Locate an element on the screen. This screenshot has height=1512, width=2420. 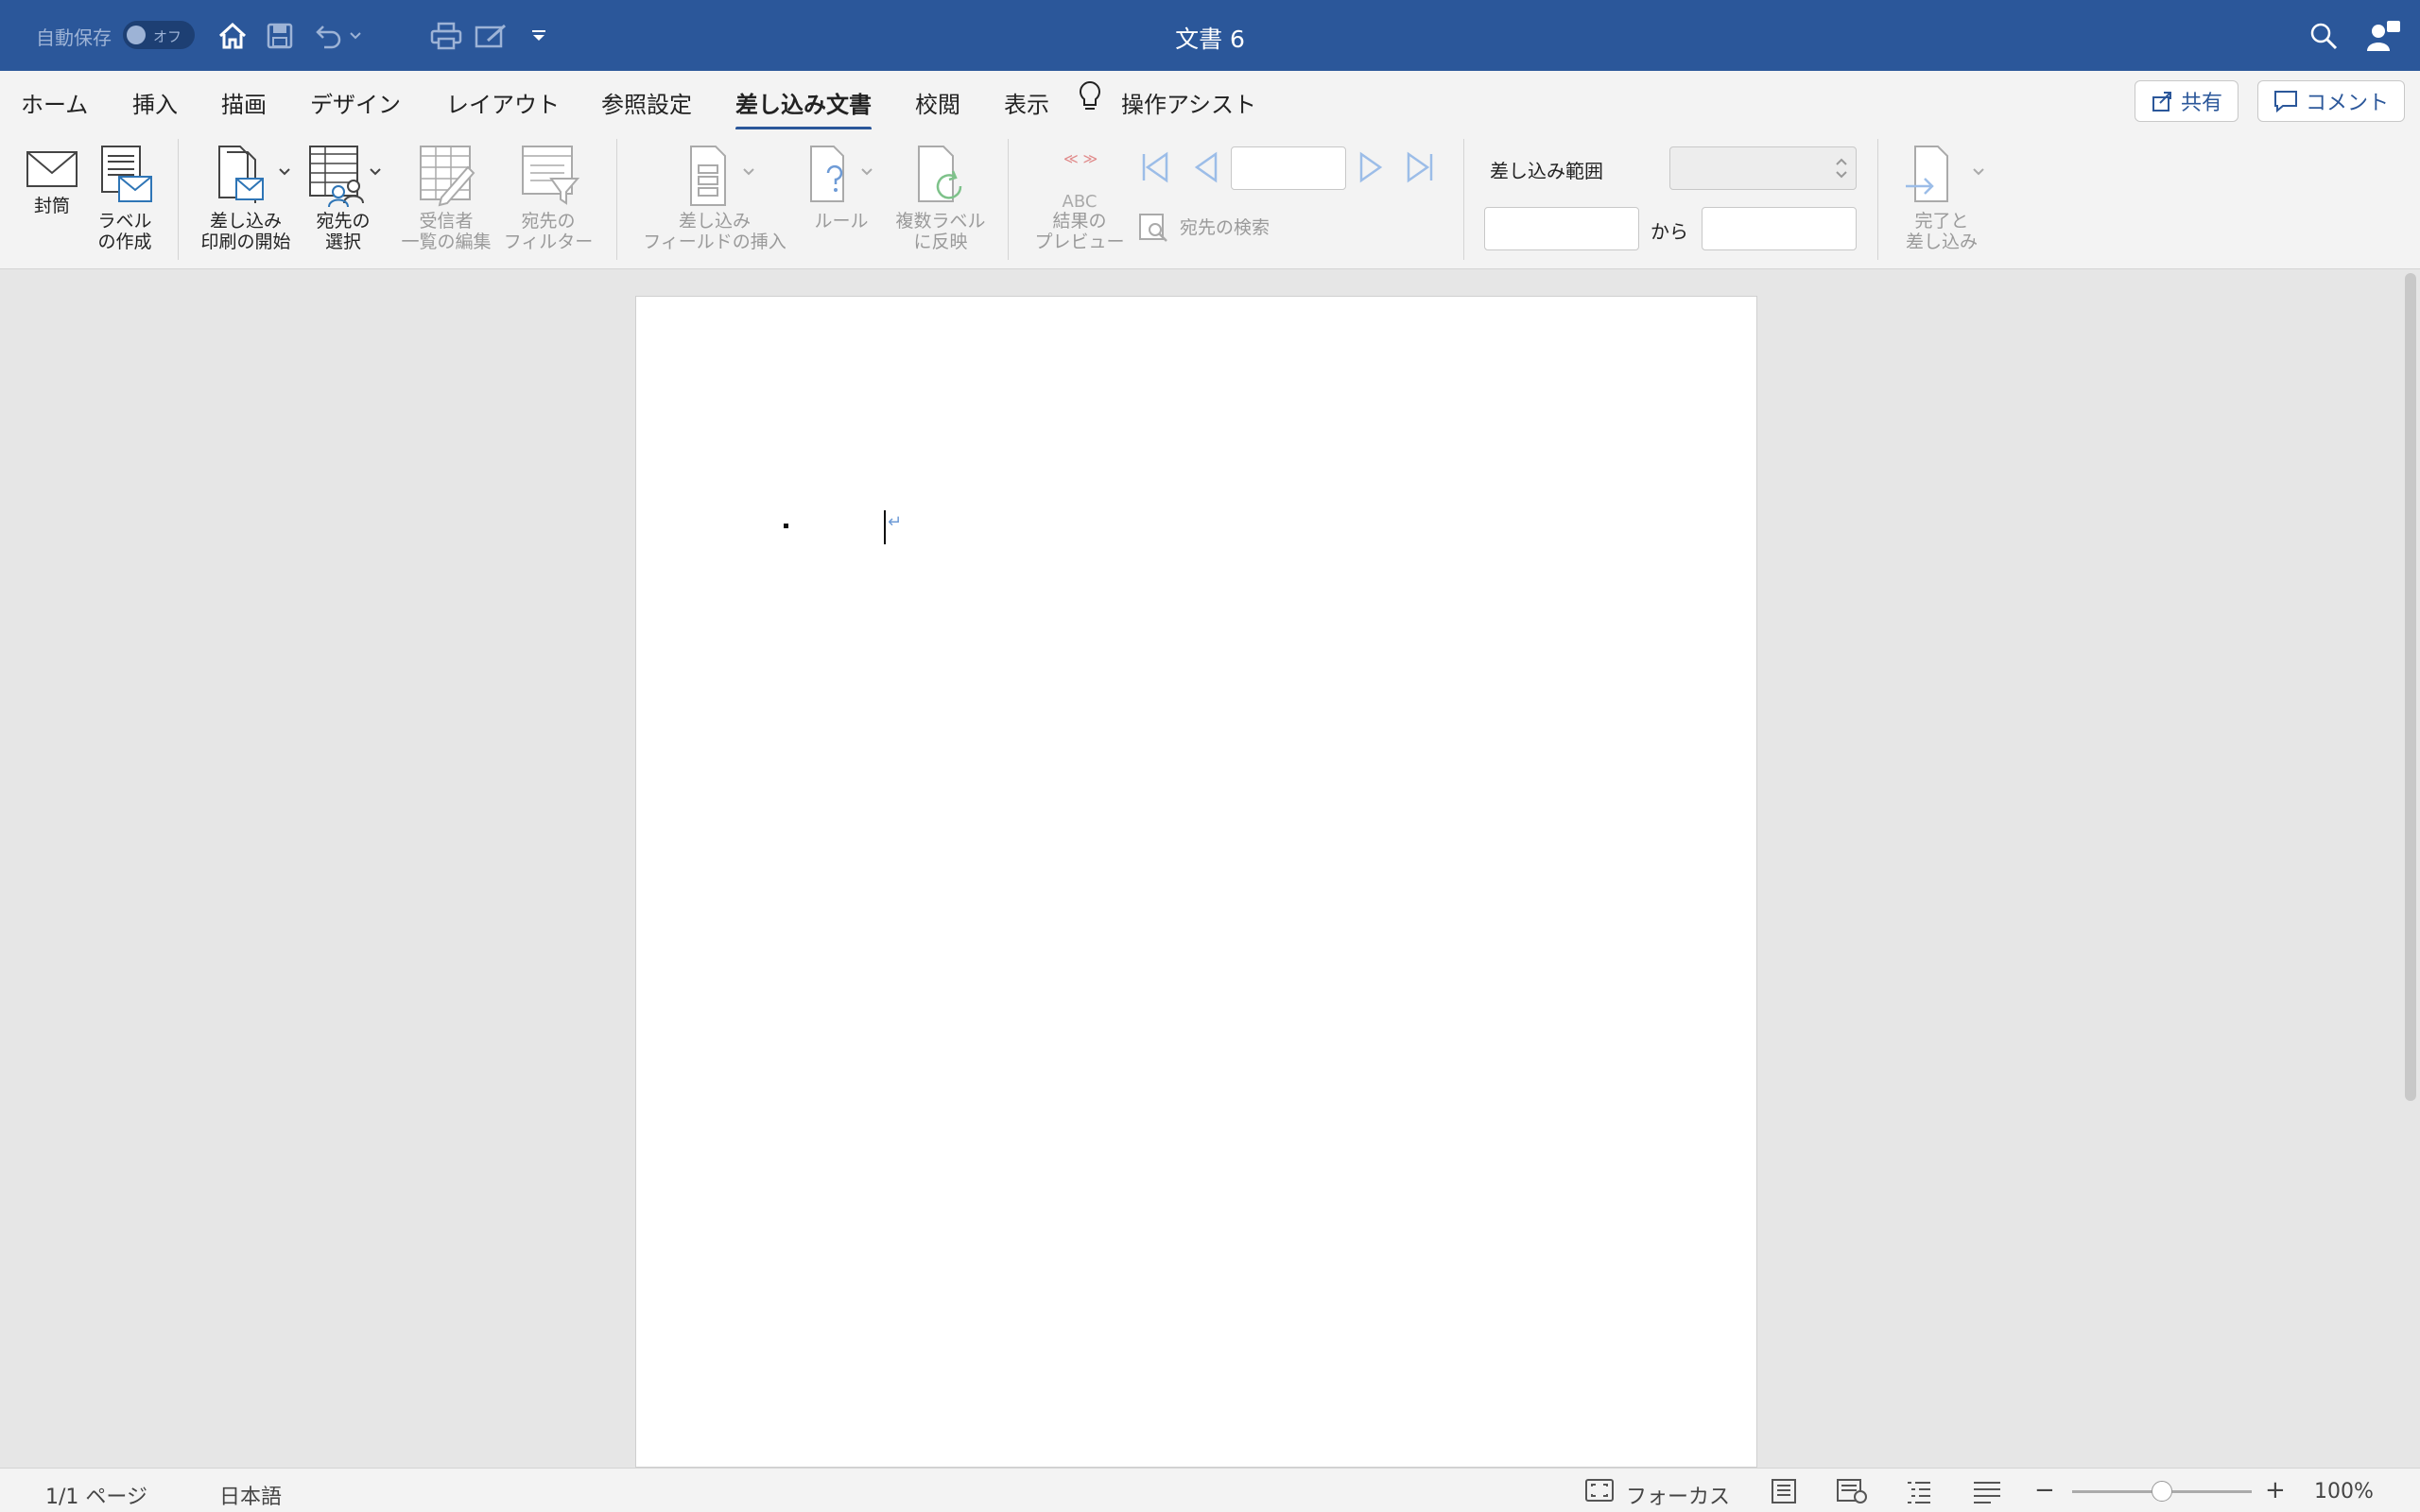
print-layout-icon is located at coordinates (1784, 1494).